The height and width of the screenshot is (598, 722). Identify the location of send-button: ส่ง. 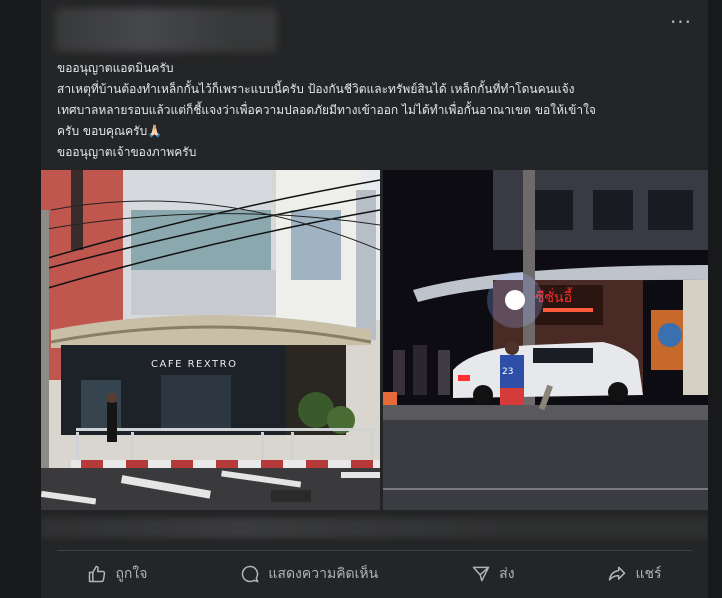
(492, 574).